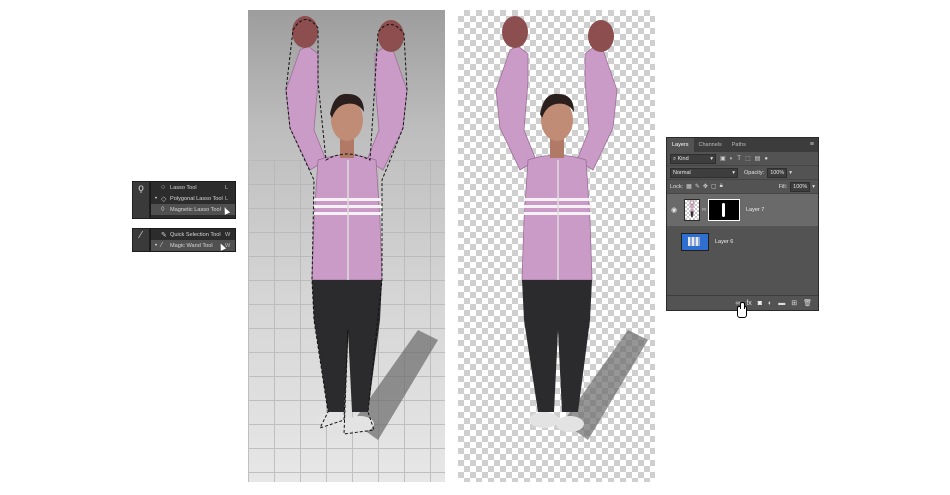  Describe the element at coordinates (163, 209) in the screenshot. I see `magnetic-lasso-icon: ◊` at that location.